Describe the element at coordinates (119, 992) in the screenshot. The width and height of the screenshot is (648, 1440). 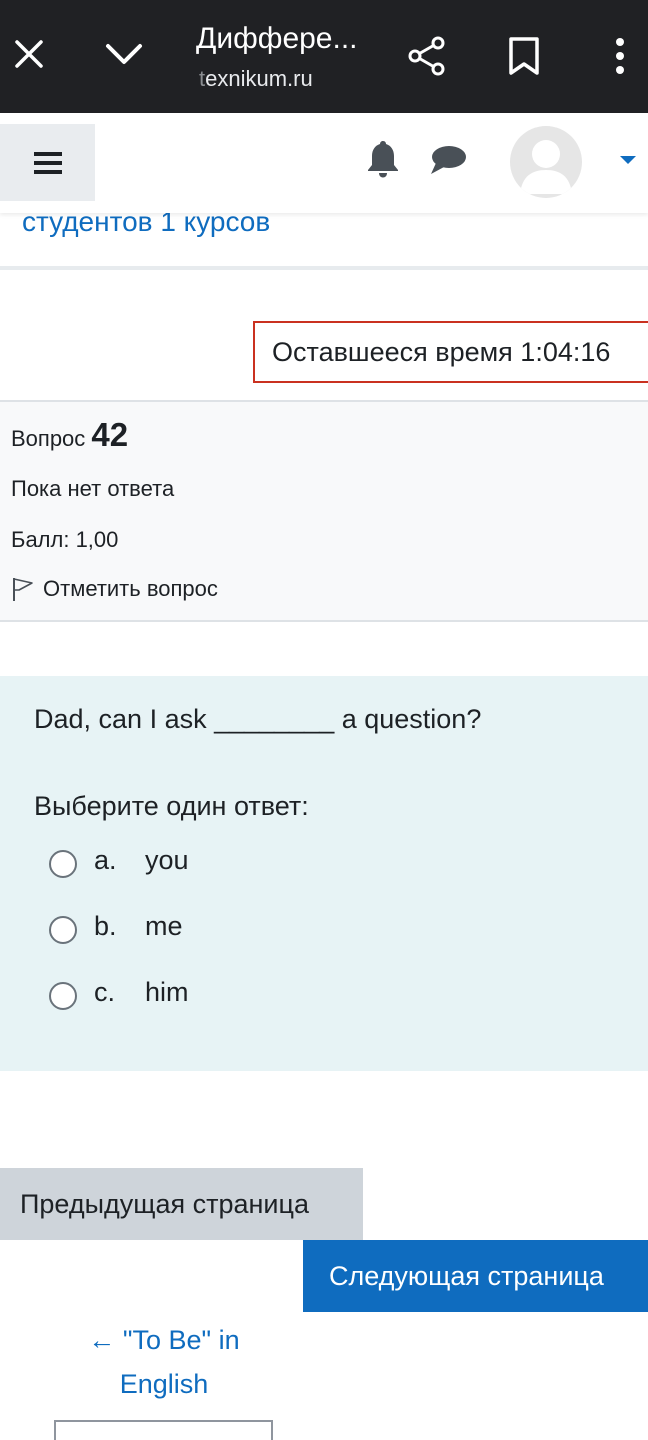
I see `answer-option-c: c. him` at that location.